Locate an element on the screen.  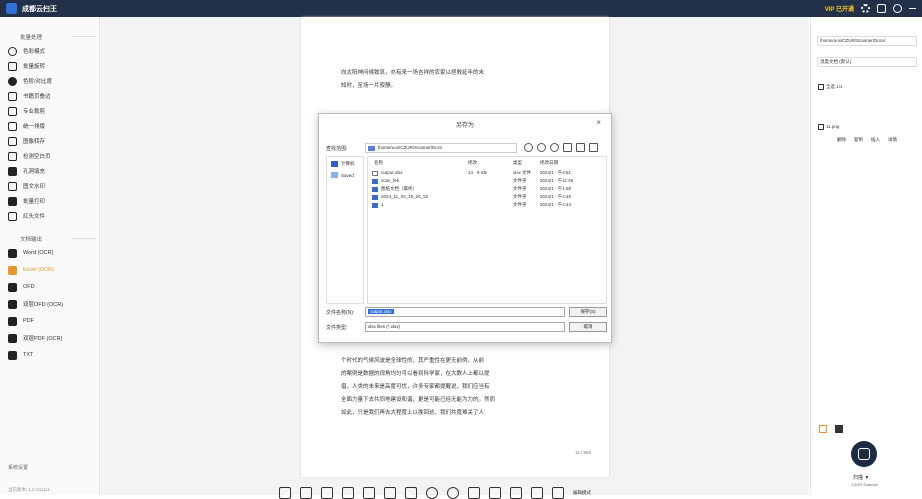
minimize-icon is located at coordinates (912, 8).